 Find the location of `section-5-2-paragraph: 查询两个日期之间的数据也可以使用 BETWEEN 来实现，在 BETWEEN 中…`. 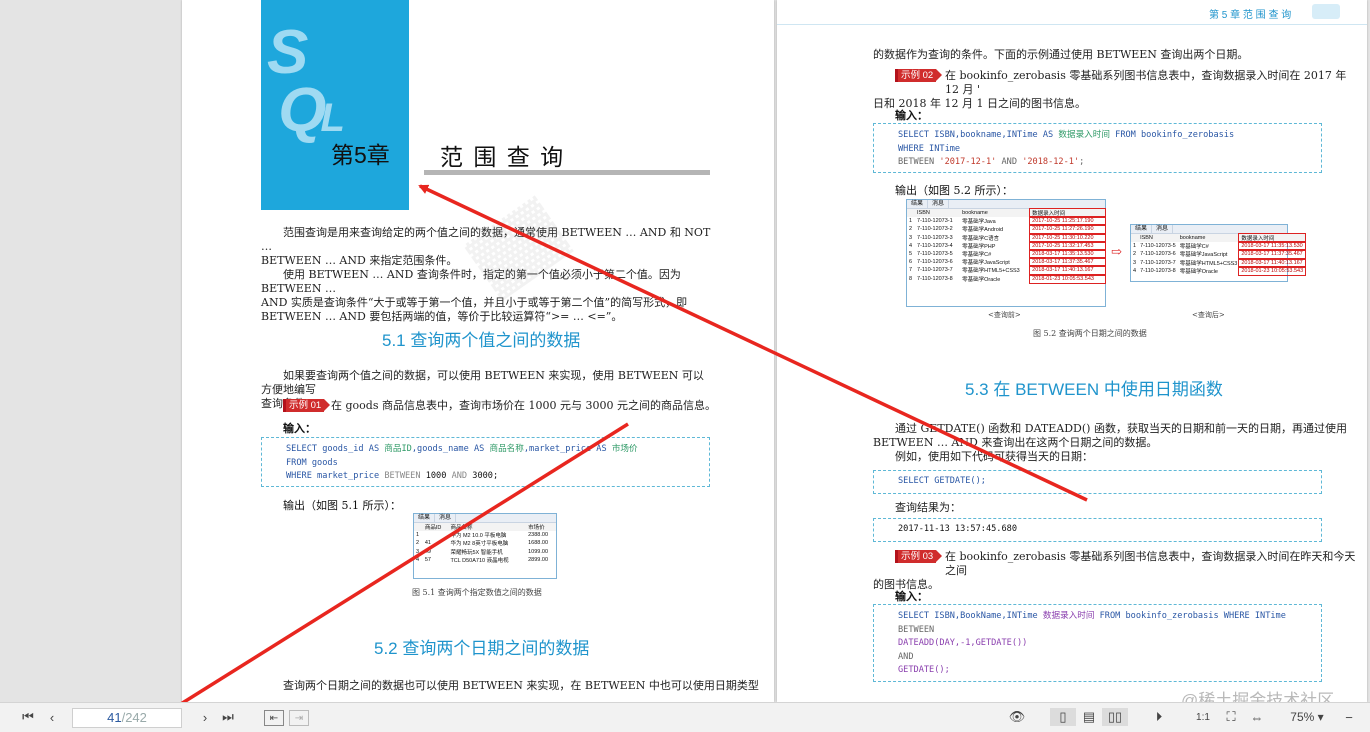

section-5-2-paragraph: 查询两个日期之间的数据也可以使用 BETWEEN 来实现，在 BETWEEN 中… is located at coordinates (521, 685).